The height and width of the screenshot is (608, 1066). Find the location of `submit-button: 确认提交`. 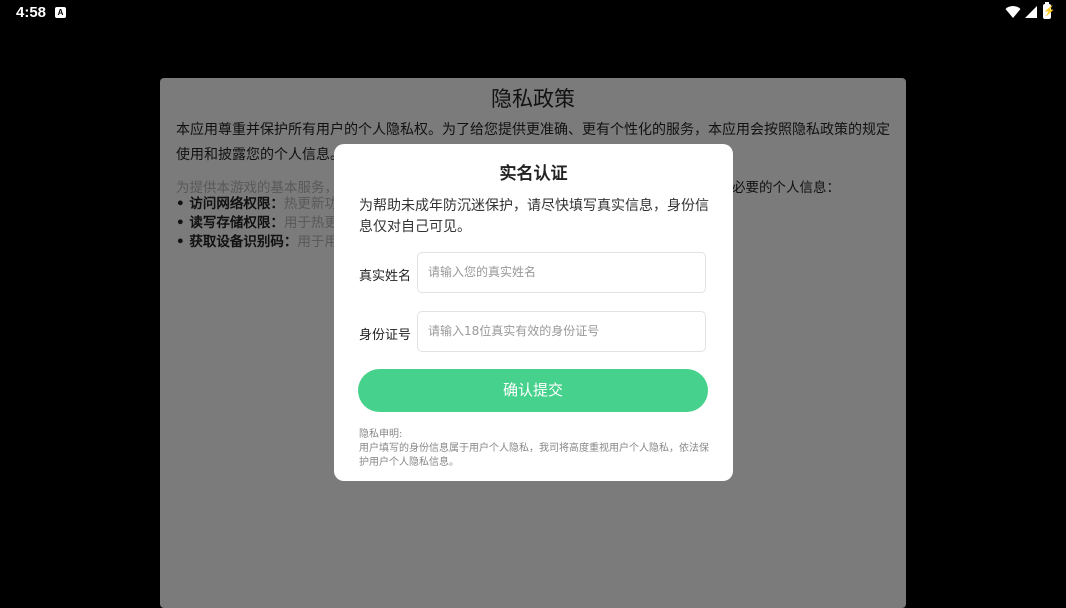

submit-button: 确认提交 is located at coordinates (533, 390).